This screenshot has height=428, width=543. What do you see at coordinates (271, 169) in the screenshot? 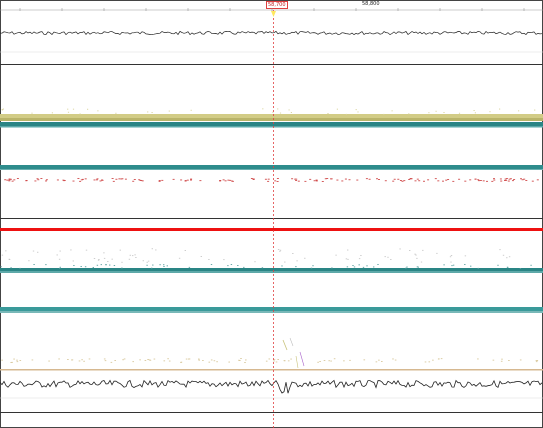
I see `band-teal-2-edge` at bounding box center [271, 169].